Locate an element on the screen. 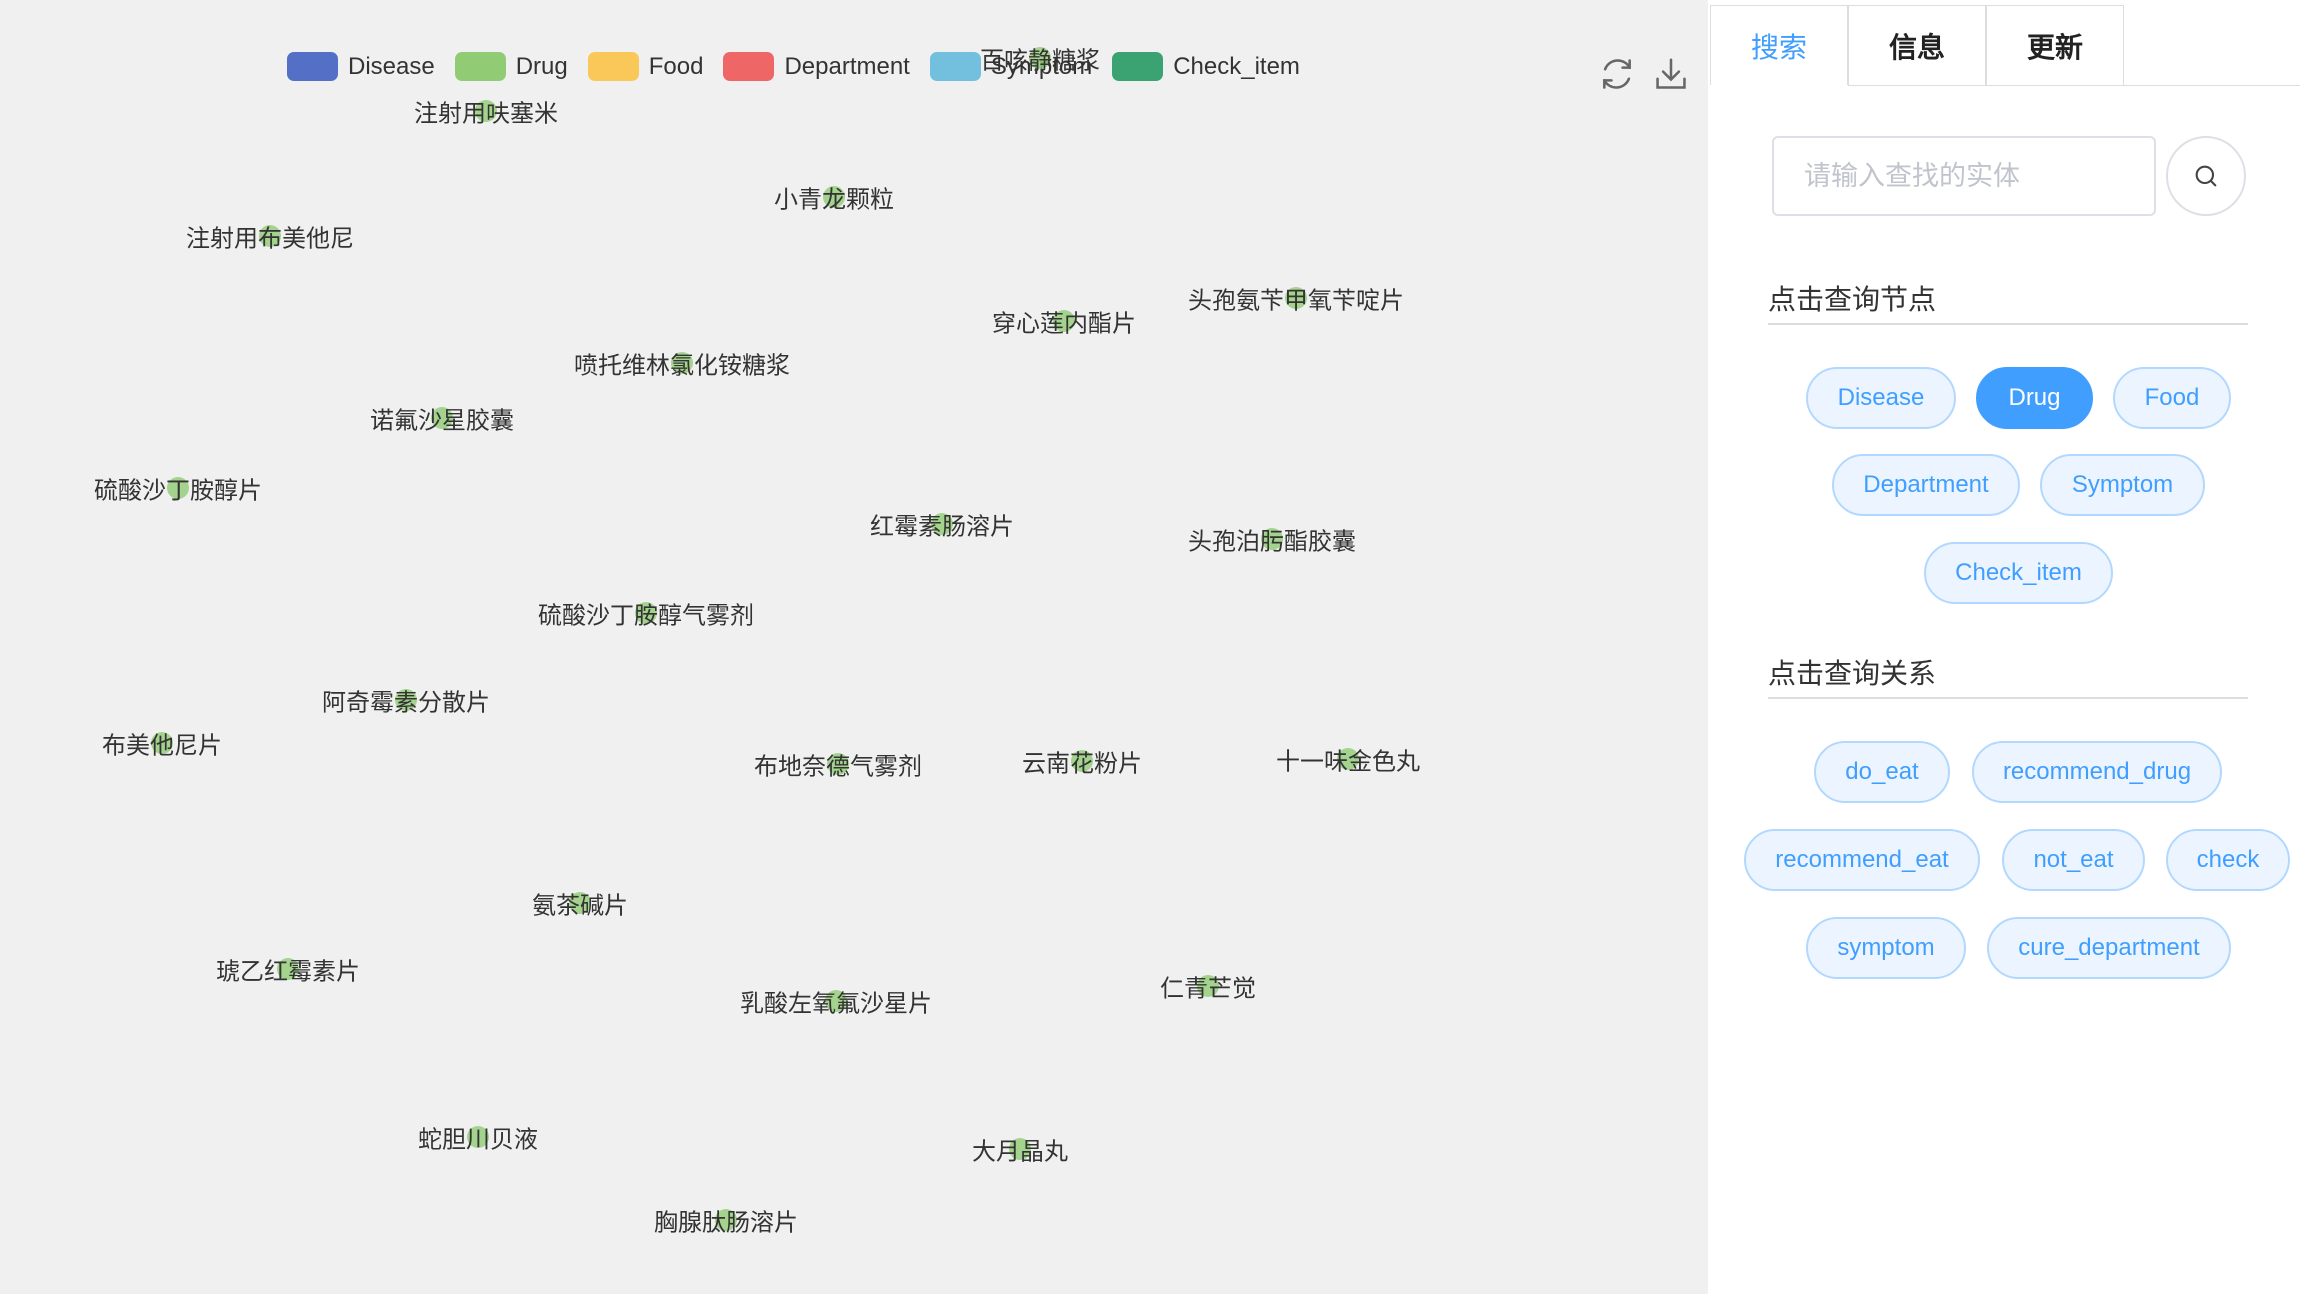  legend-item-check-item: Check_item is located at coordinates (1206, 66).